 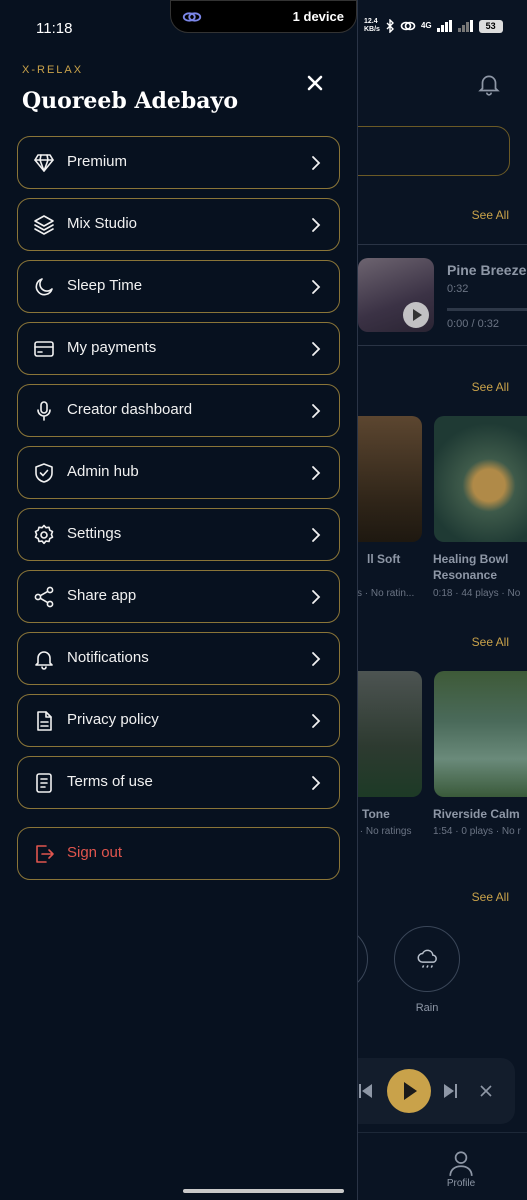 I want to click on menu-item-my-payments: My payments, so click(x=178, y=348).